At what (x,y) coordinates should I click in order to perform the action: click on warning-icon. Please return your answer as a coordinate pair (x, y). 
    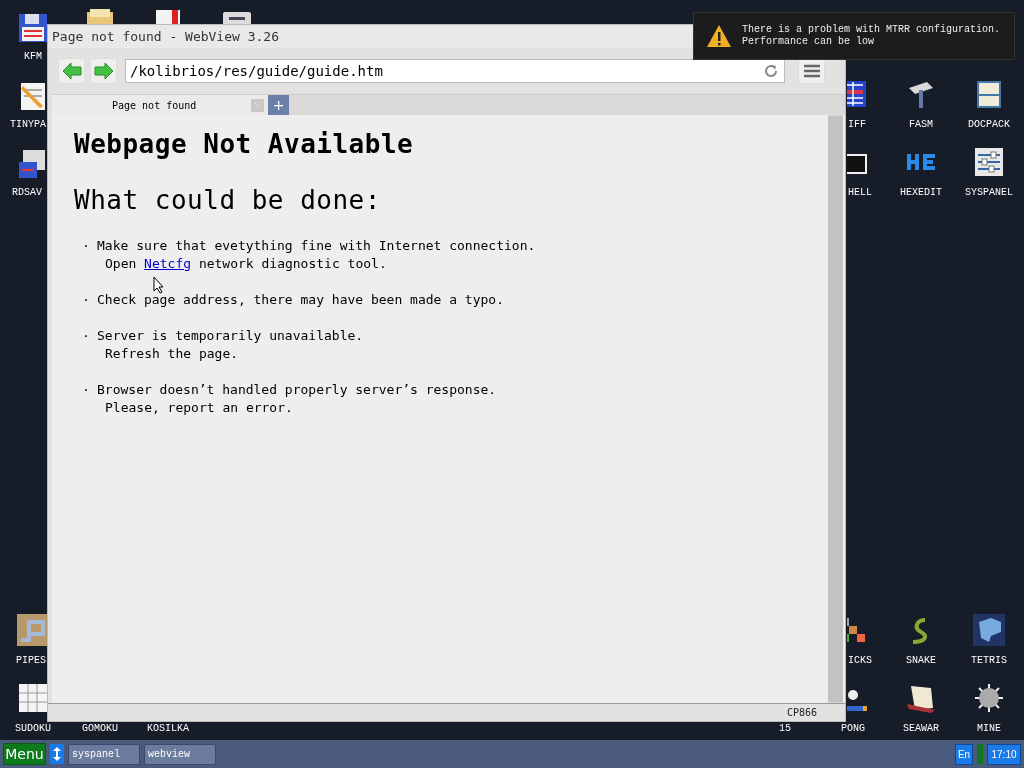
    Looking at the image, I should click on (719, 36).